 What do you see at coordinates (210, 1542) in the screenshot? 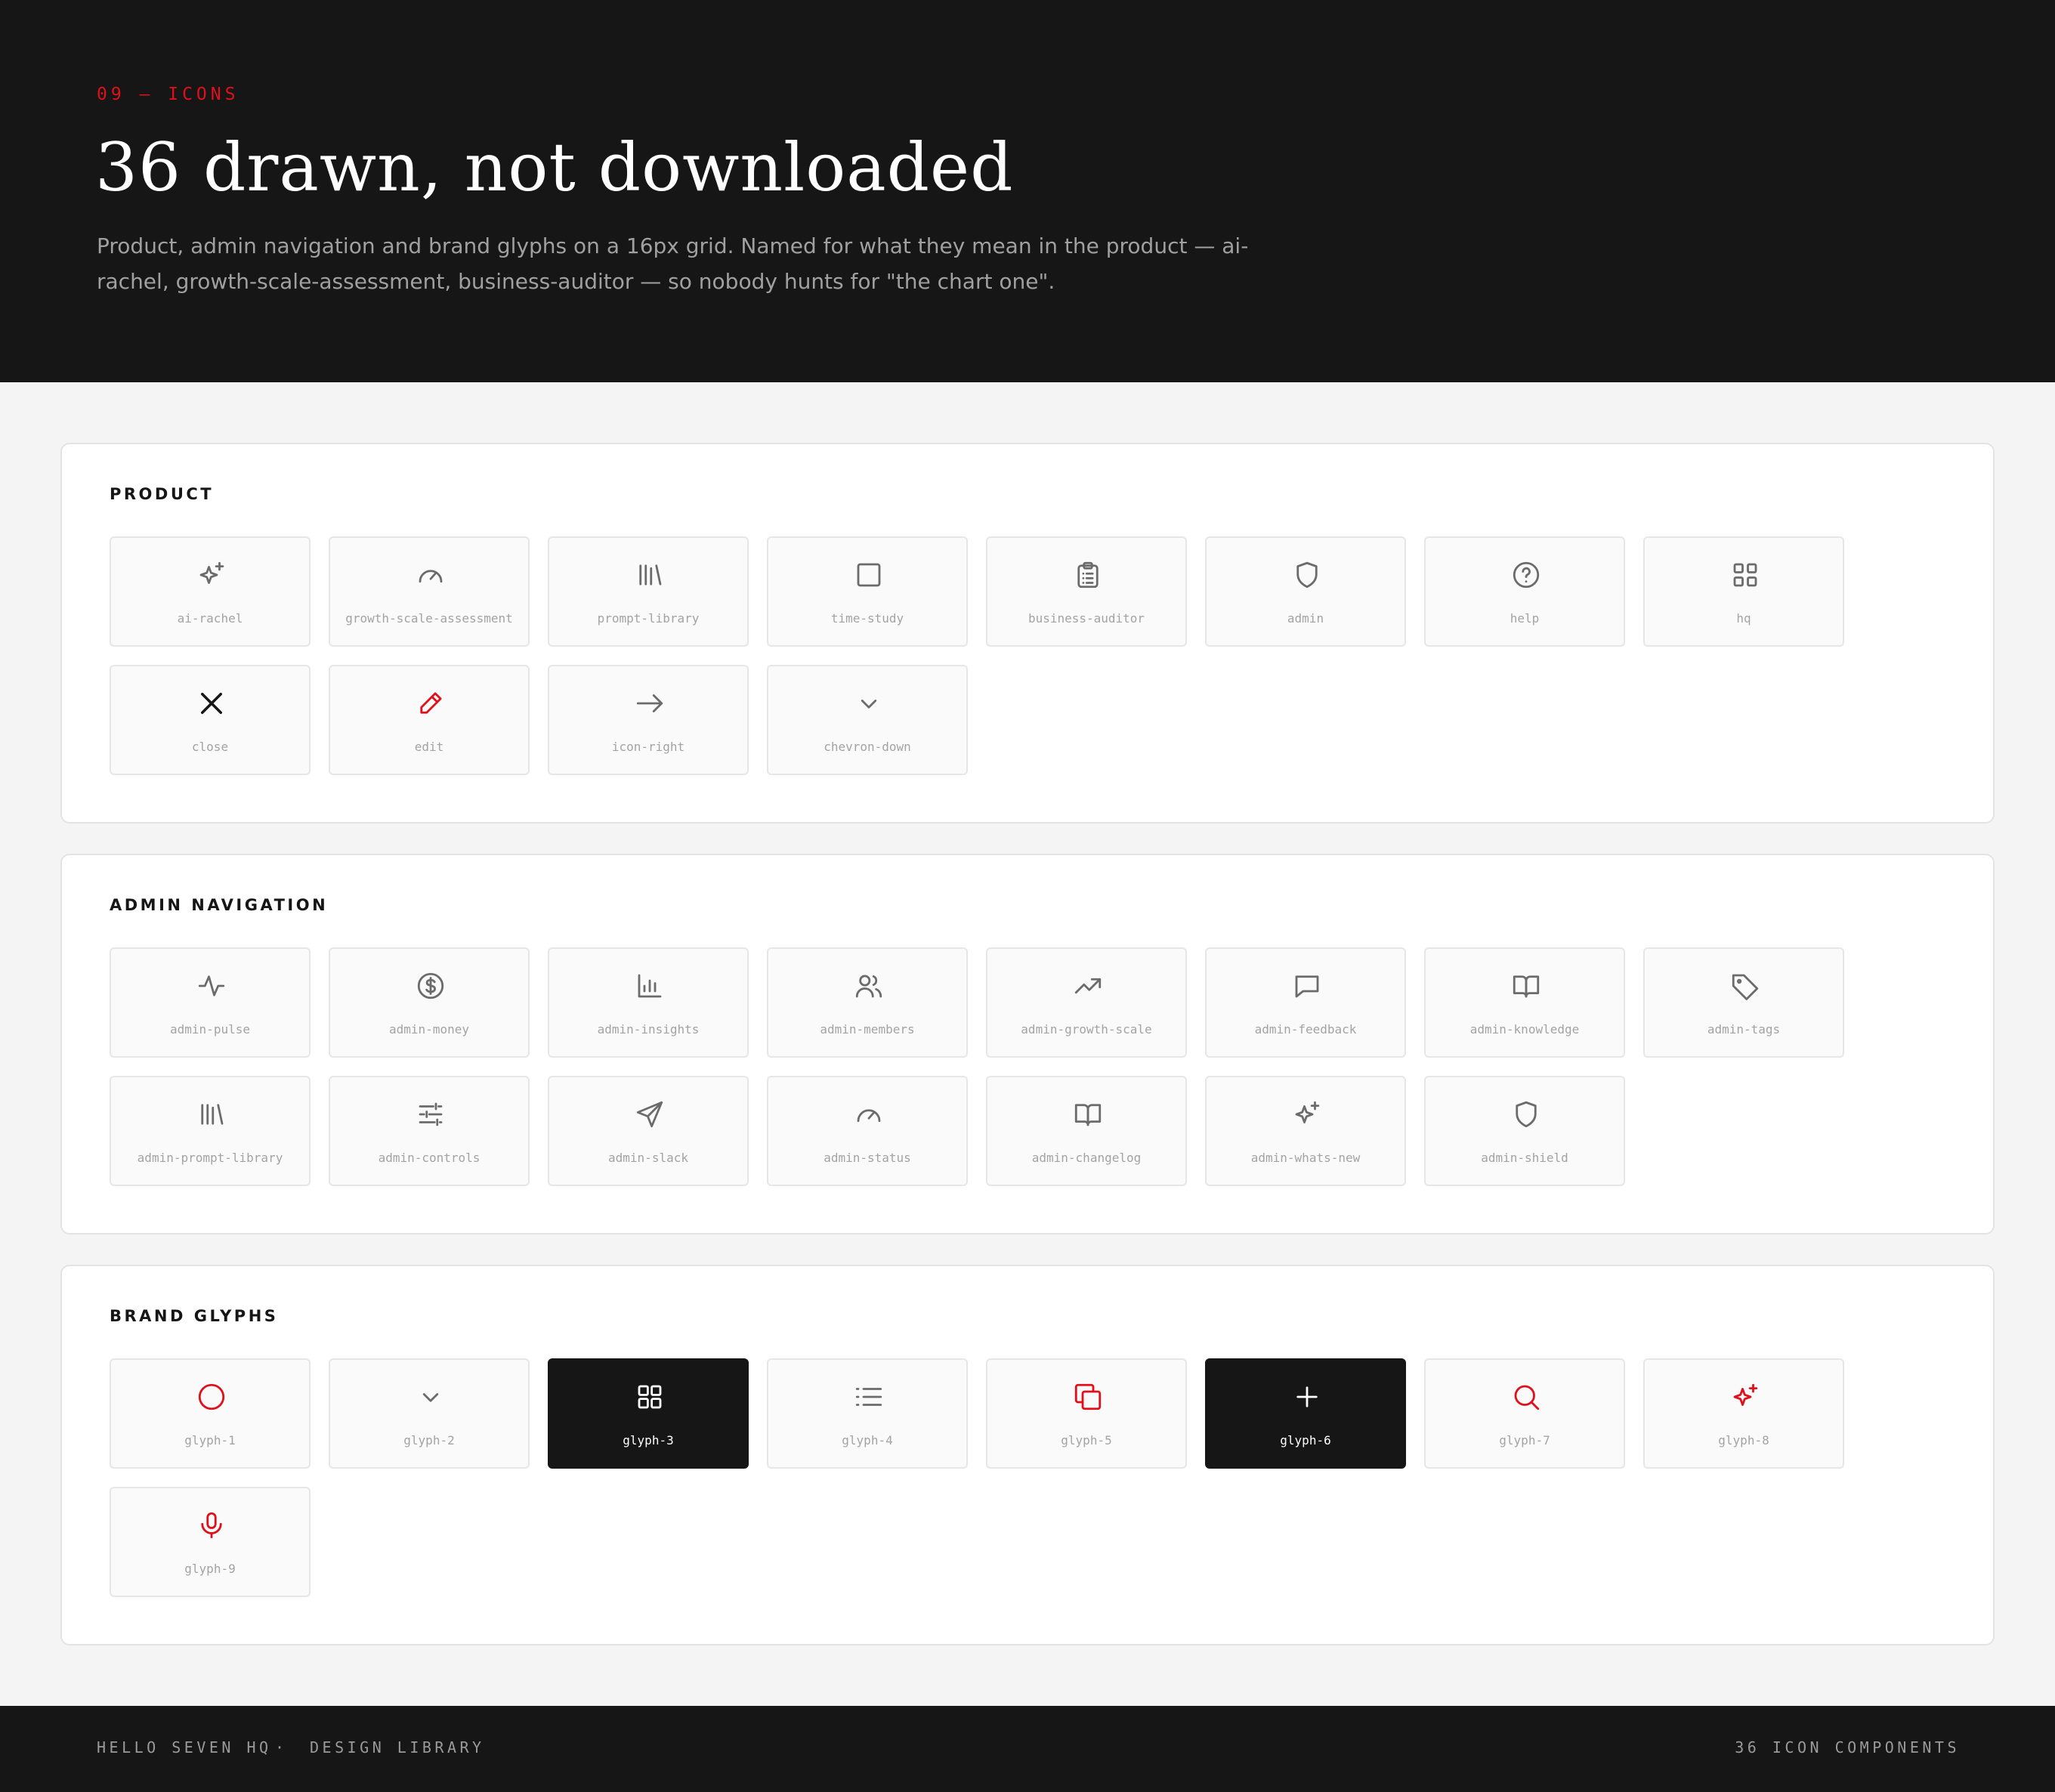
I see `icon-tile-glyph-9: glyph-9` at bounding box center [210, 1542].